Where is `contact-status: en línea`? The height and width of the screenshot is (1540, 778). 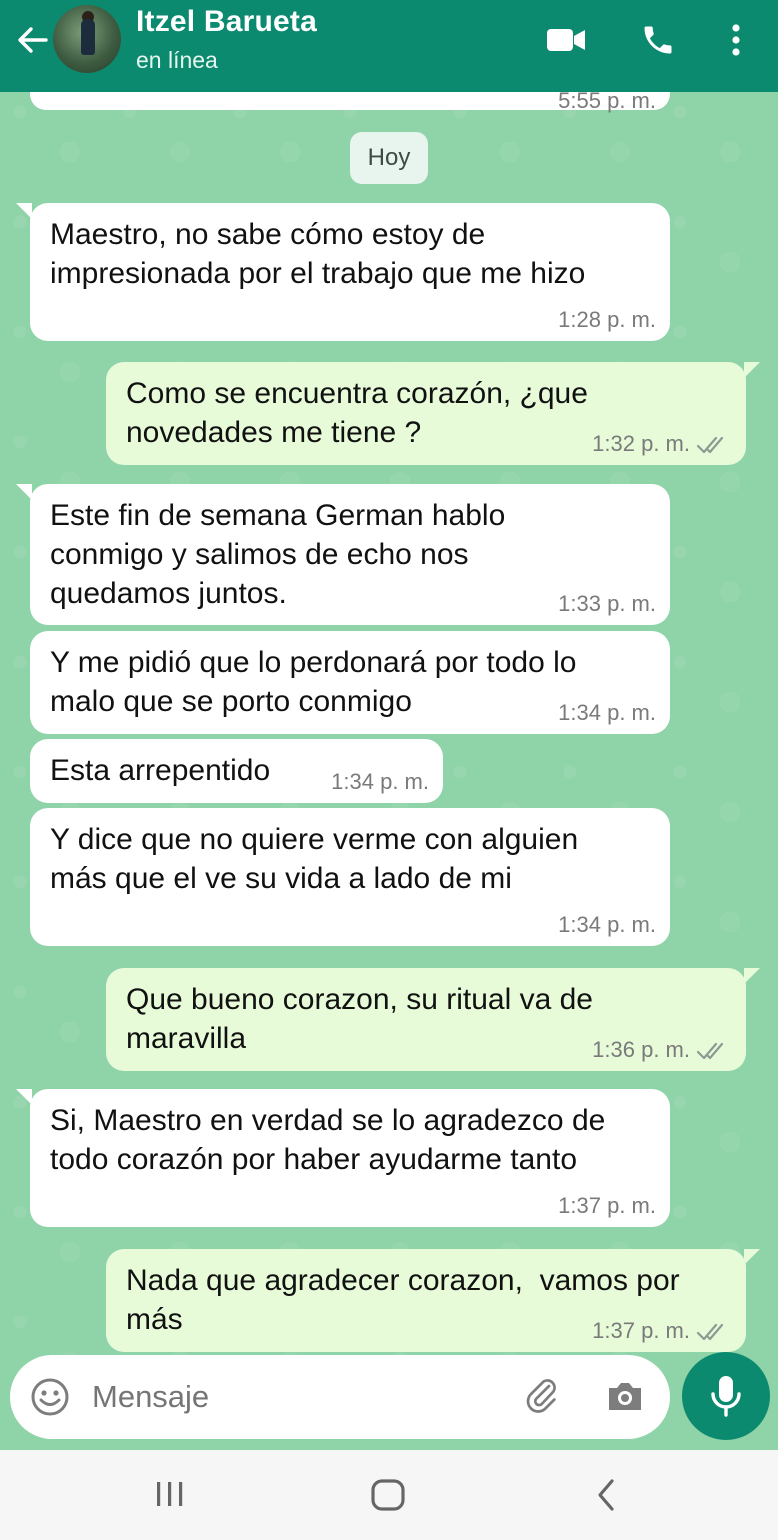
contact-status: en línea is located at coordinates (177, 60).